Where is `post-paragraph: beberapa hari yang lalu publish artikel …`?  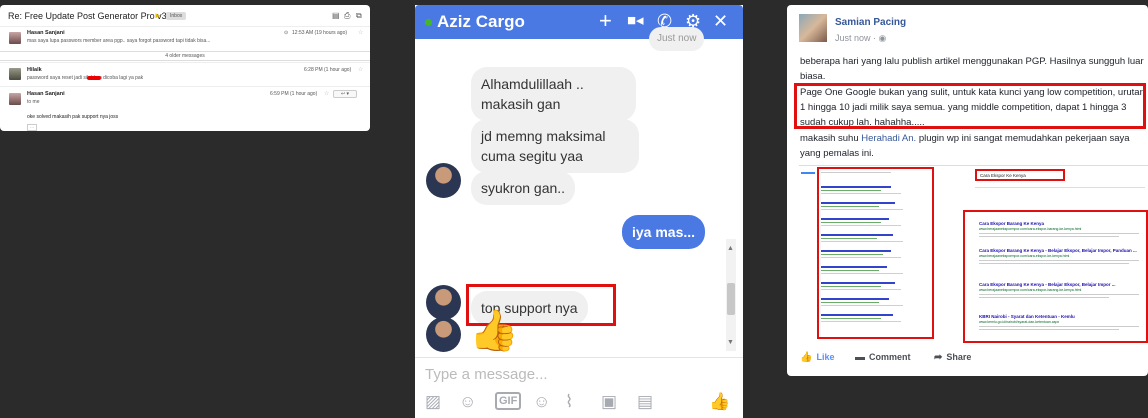 post-paragraph: beberapa hari yang lalu publish artikel … is located at coordinates (972, 69).